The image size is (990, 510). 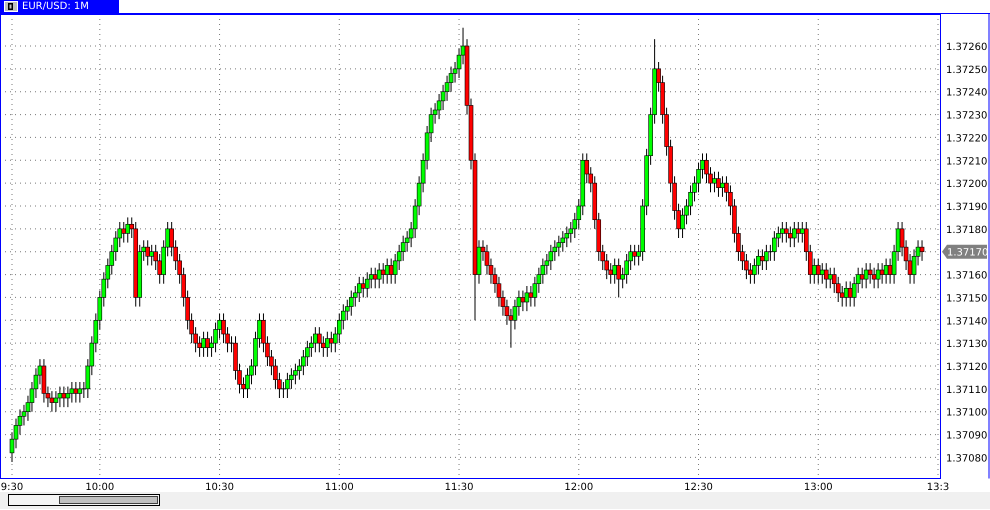 What do you see at coordinates (967, 390) in the screenshot?
I see `price-label: 1.37110` at bounding box center [967, 390].